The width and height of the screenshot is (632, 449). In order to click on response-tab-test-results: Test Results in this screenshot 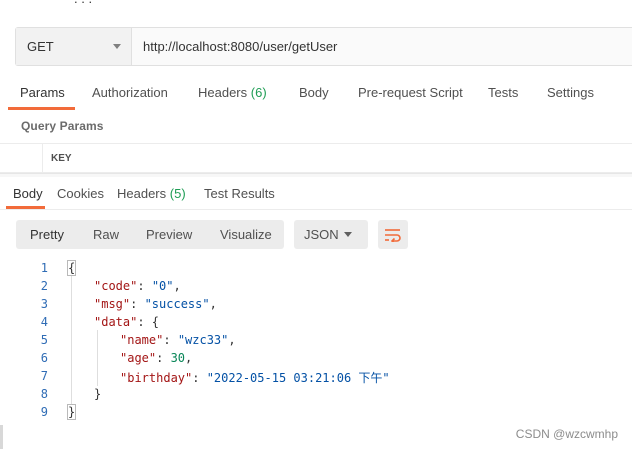, I will do `click(239, 193)`.